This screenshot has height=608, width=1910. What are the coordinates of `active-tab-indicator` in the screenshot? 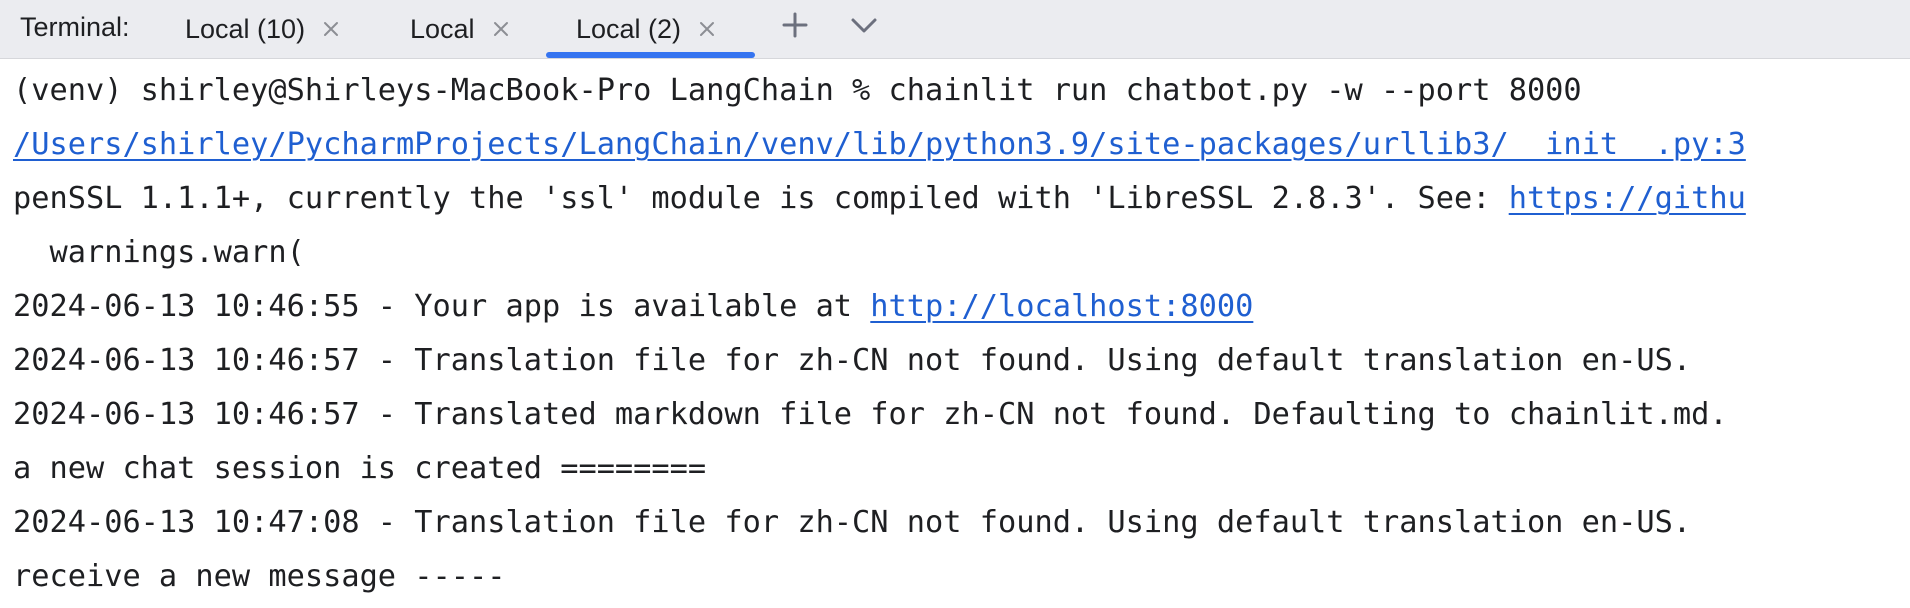 It's located at (651, 55).